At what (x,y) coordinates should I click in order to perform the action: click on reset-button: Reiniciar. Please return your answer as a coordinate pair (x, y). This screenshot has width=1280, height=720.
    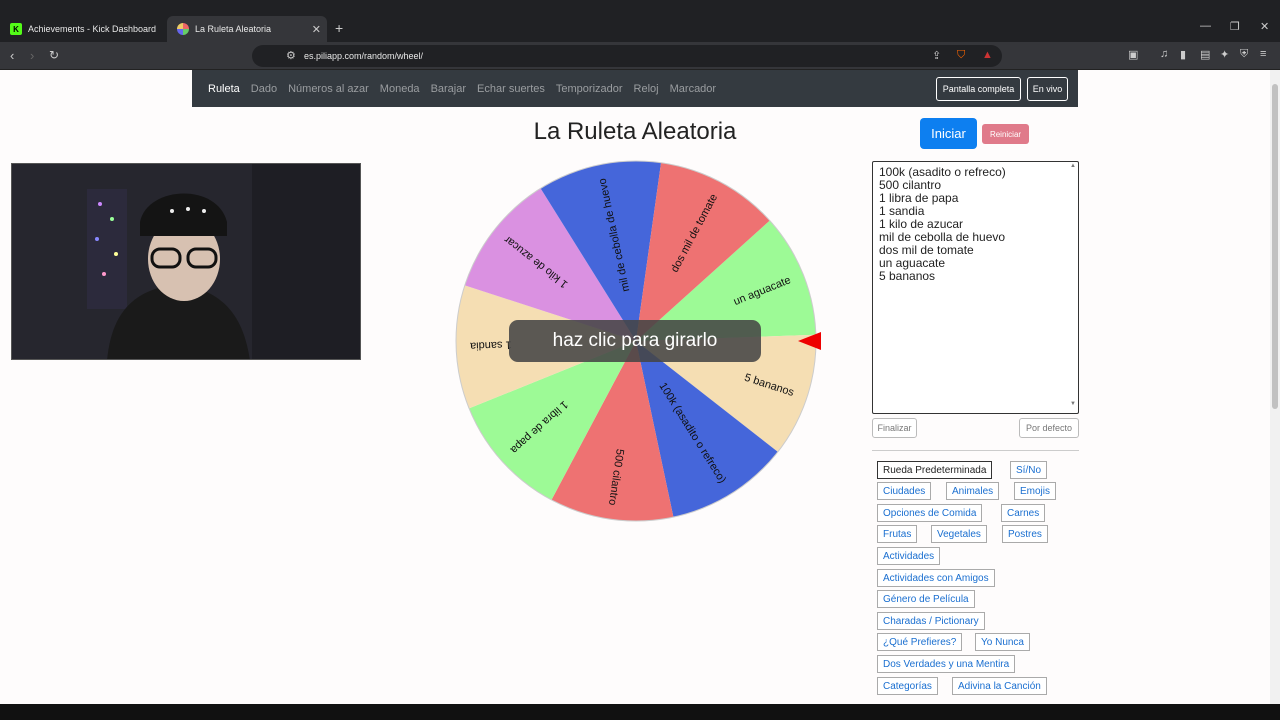
    Looking at the image, I should click on (1005, 134).